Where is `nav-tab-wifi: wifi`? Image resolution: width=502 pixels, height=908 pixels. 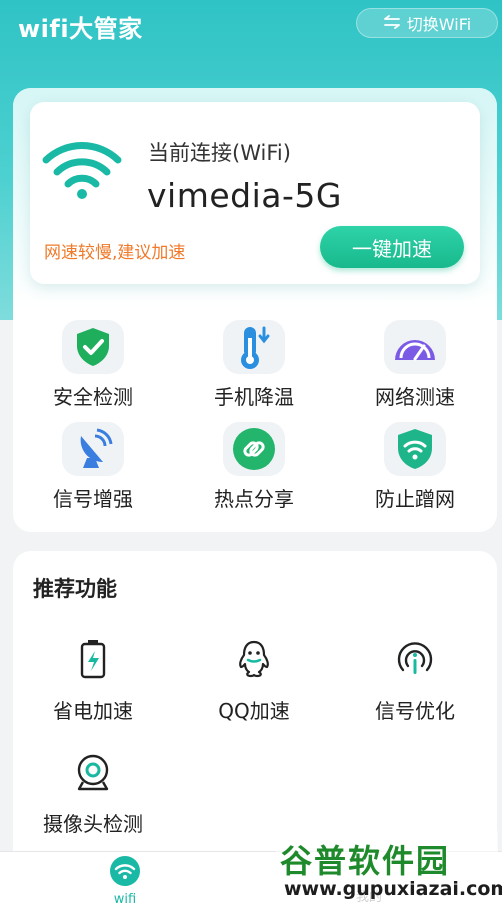
nav-tab-wifi: wifi is located at coordinates (125, 881).